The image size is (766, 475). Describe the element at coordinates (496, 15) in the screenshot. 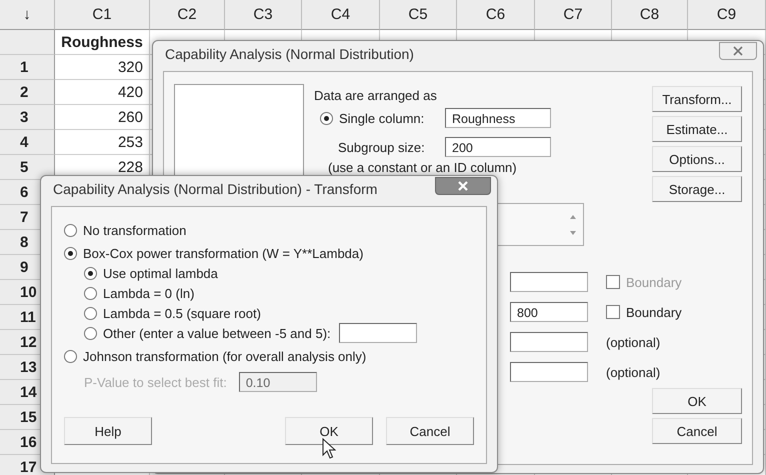

I see `column-header: C6` at that location.